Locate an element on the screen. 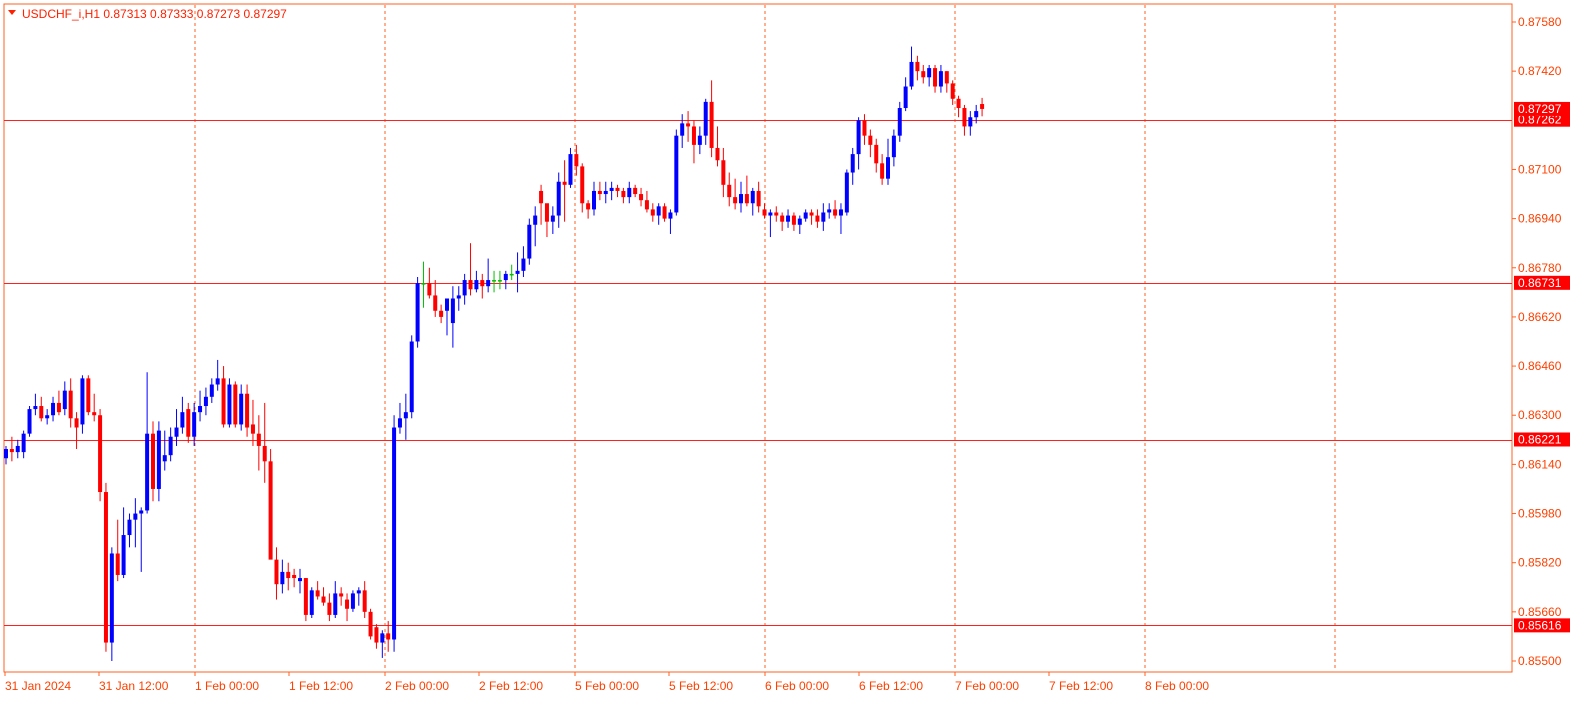  time-tick-label: 6 Feb 12:00 is located at coordinates (891, 686).